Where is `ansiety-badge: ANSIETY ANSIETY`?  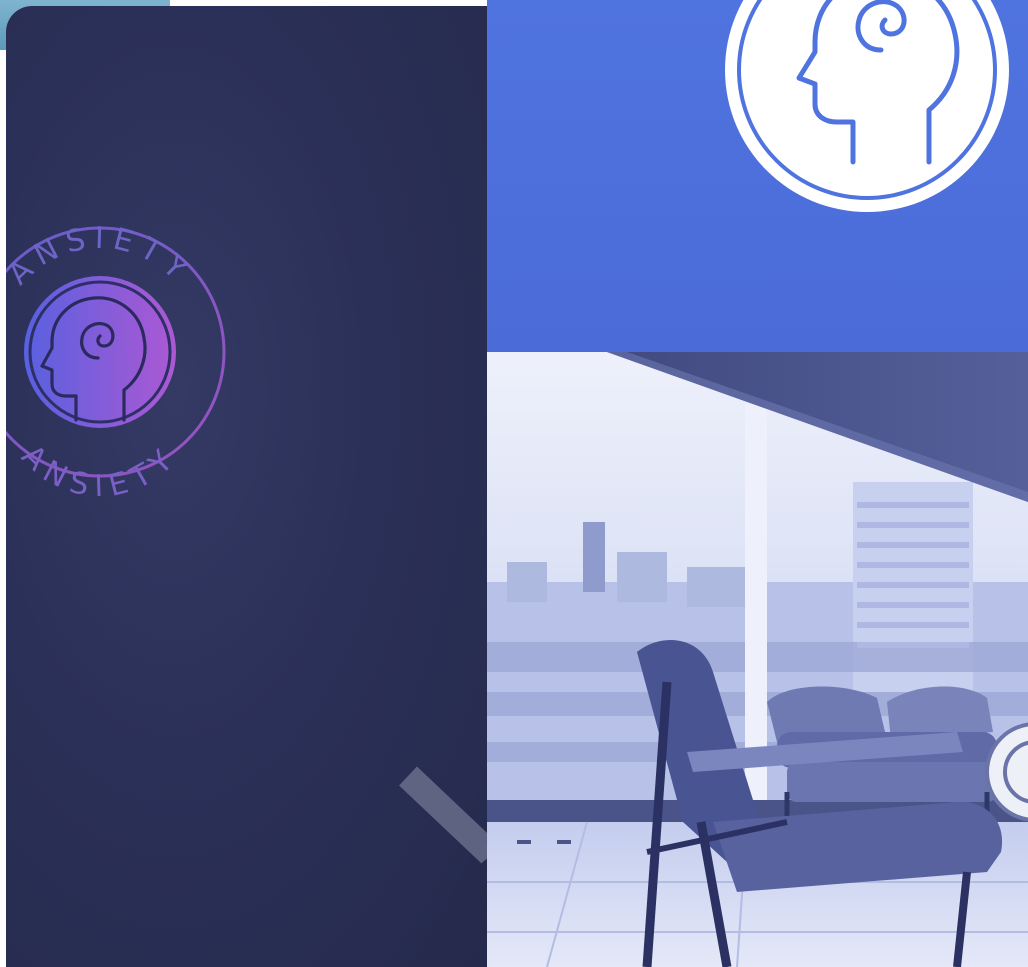 ansiety-badge: ANSIETY ANSIETY is located at coordinates (116, 363).